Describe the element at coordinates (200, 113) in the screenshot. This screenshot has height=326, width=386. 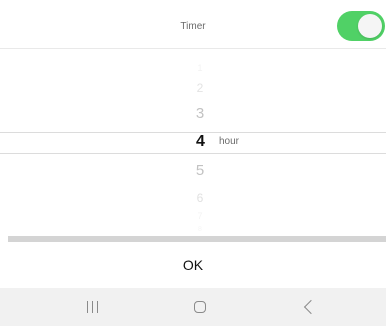
I see `picker-number-3: 3` at that location.